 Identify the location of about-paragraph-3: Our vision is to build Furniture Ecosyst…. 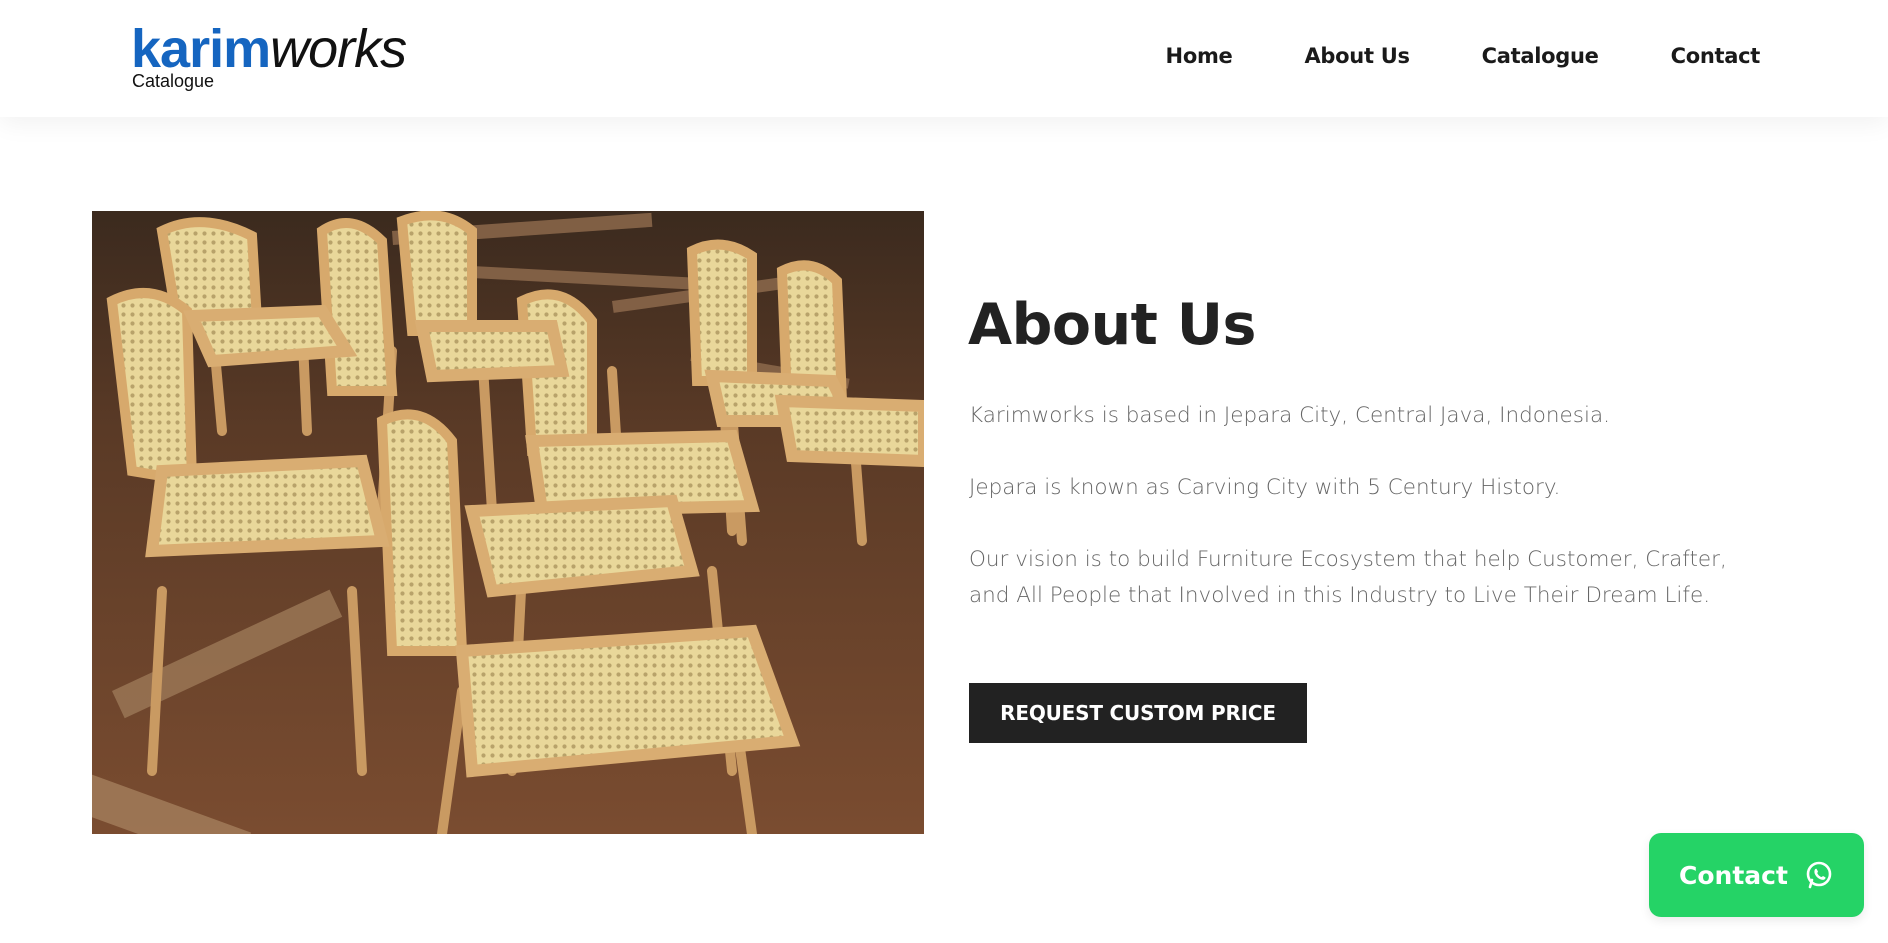
(1348, 577).